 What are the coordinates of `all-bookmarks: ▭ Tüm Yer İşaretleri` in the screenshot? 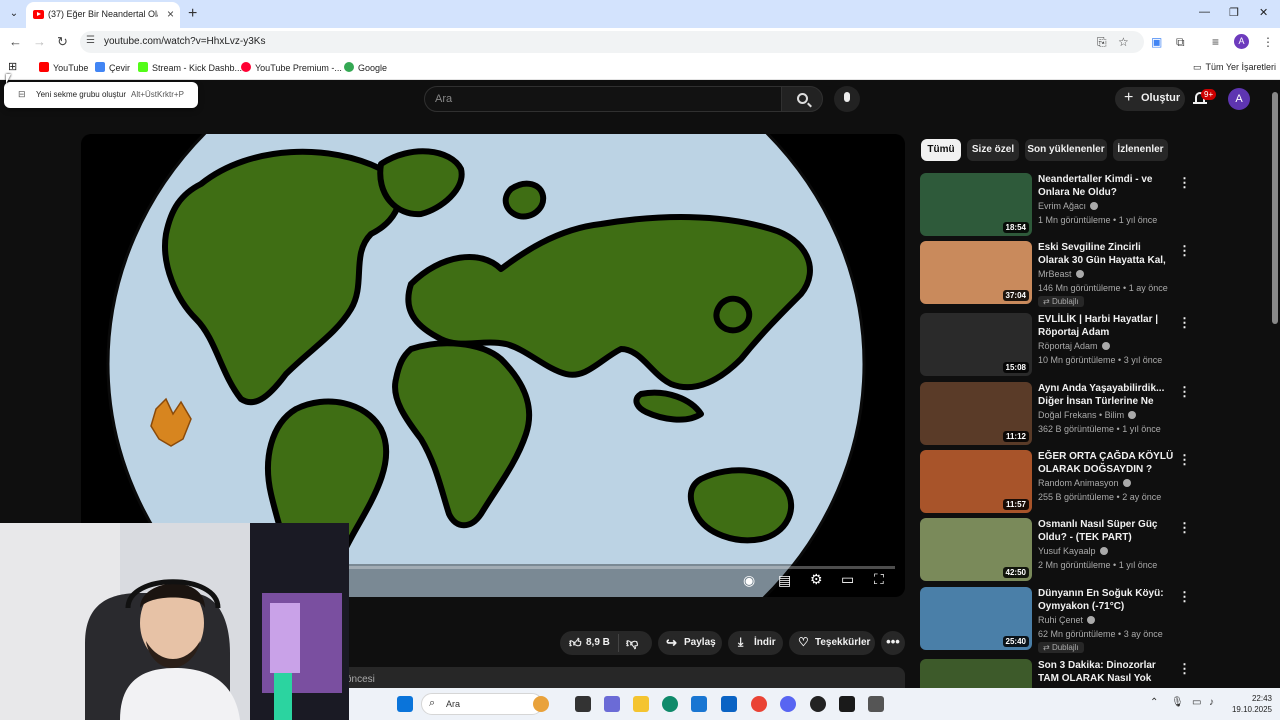 It's located at (1234, 67).